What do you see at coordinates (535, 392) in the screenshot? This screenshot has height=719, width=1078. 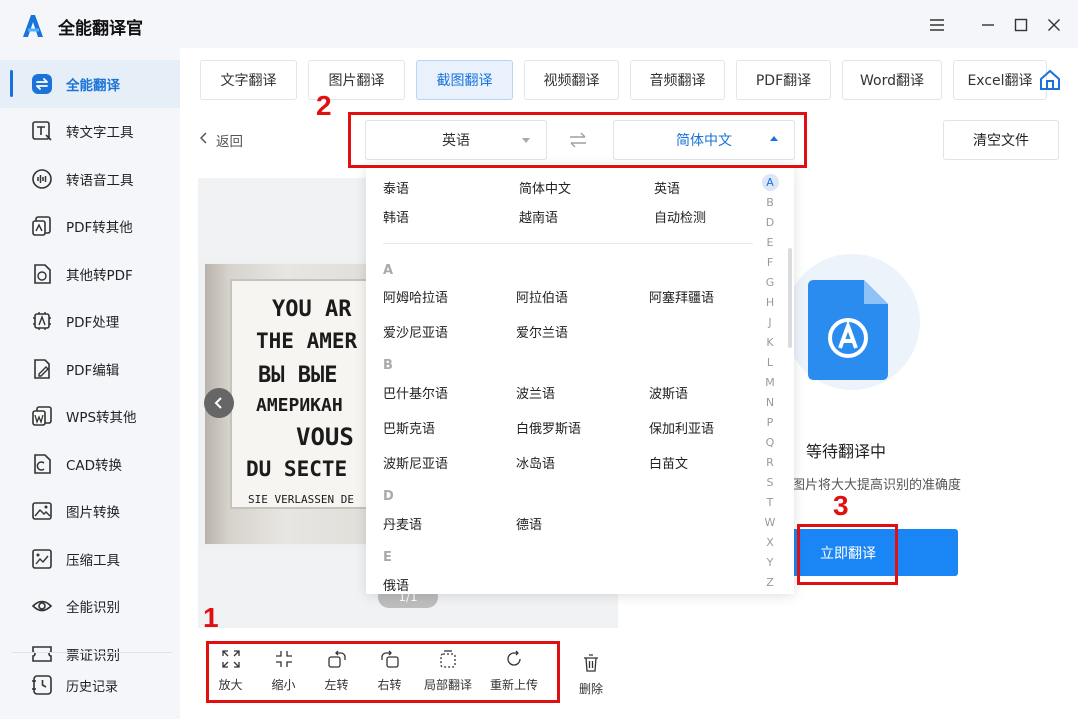 I see `language-option: 波兰语` at bounding box center [535, 392].